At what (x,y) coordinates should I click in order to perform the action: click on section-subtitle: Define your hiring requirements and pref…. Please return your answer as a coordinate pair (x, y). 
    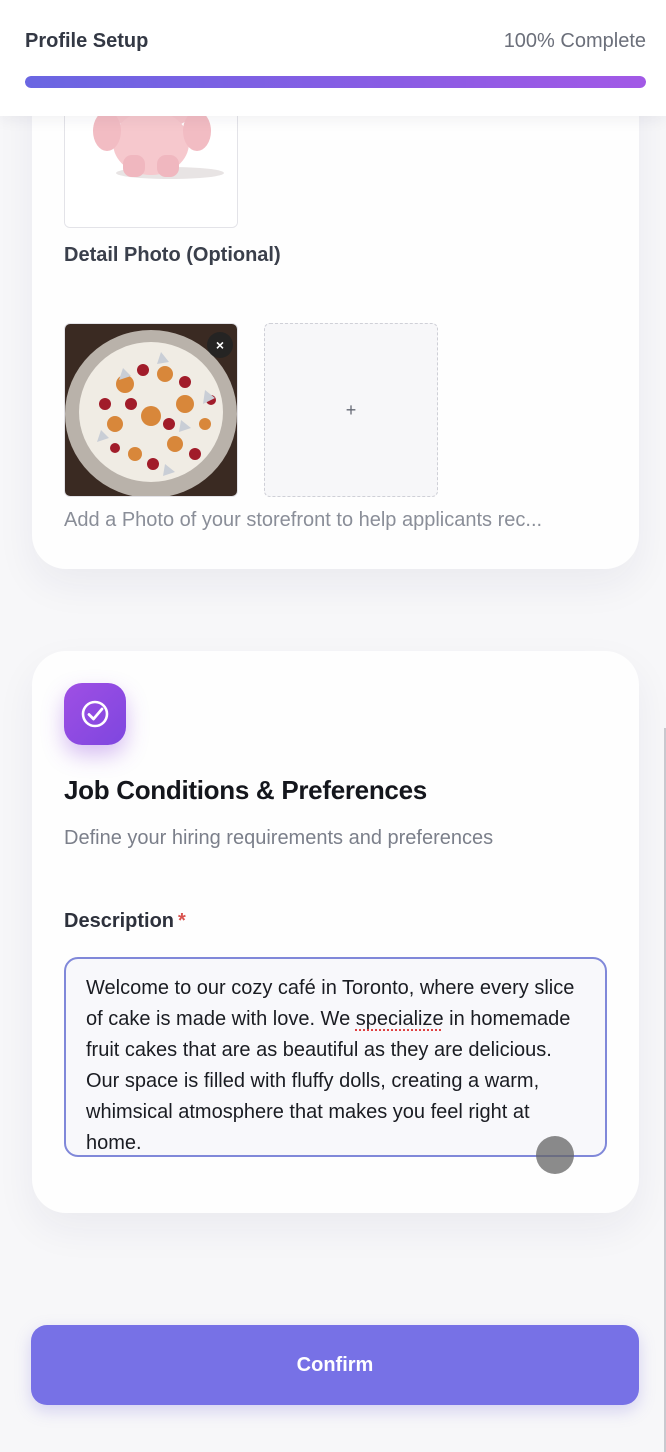
    Looking at the image, I should click on (279, 838).